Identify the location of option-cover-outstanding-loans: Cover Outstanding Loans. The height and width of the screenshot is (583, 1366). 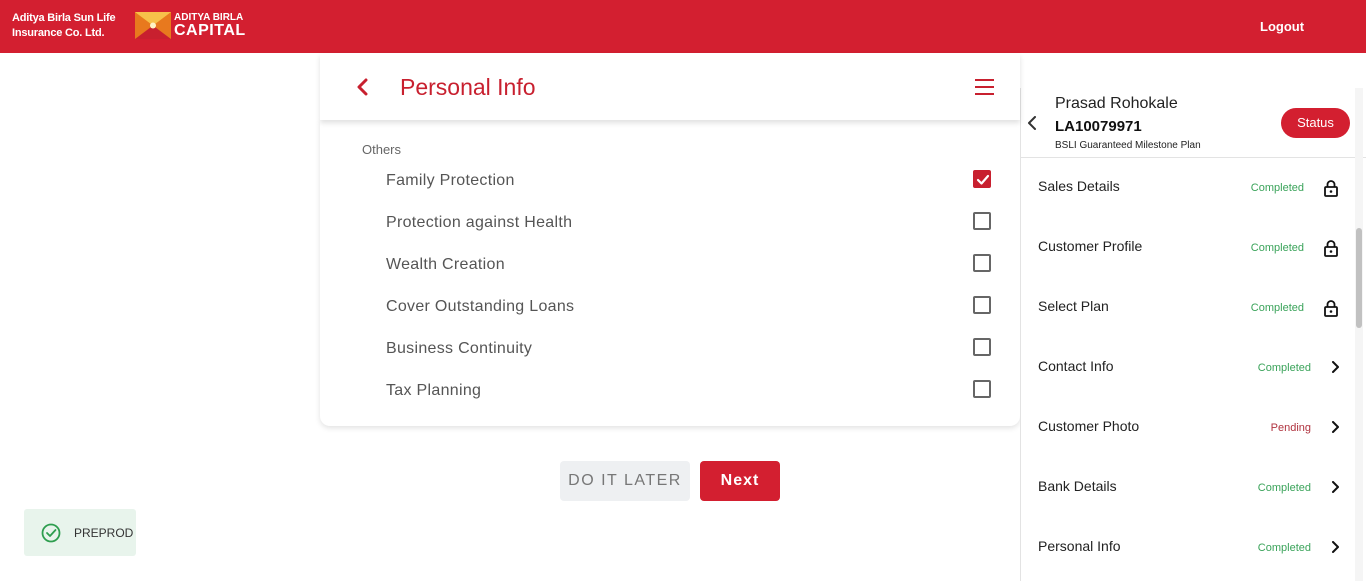
(696, 308).